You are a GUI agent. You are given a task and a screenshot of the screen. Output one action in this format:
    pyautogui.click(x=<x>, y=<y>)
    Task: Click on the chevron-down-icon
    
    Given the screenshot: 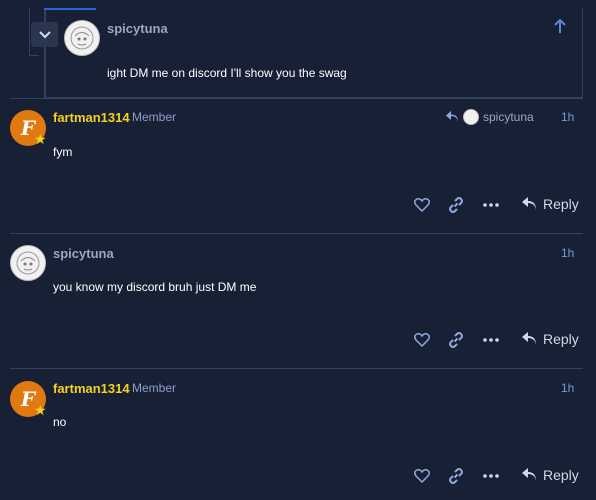 What is the action you would take?
    pyautogui.click(x=44, y=34)
    